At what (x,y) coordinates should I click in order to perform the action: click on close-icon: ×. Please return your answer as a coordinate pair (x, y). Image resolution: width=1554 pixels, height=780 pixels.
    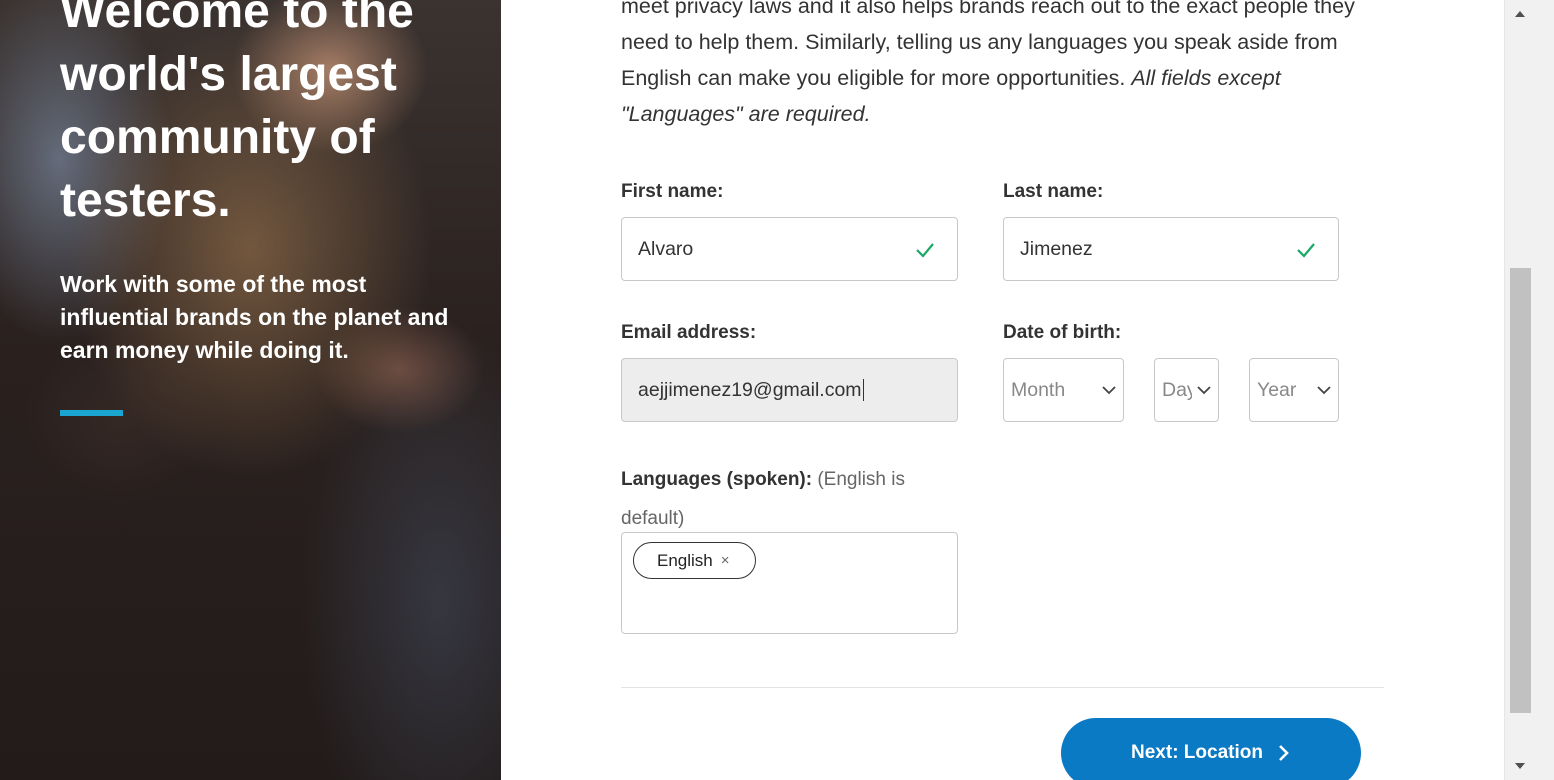
    Looking at the image, I should click on (725, 560).